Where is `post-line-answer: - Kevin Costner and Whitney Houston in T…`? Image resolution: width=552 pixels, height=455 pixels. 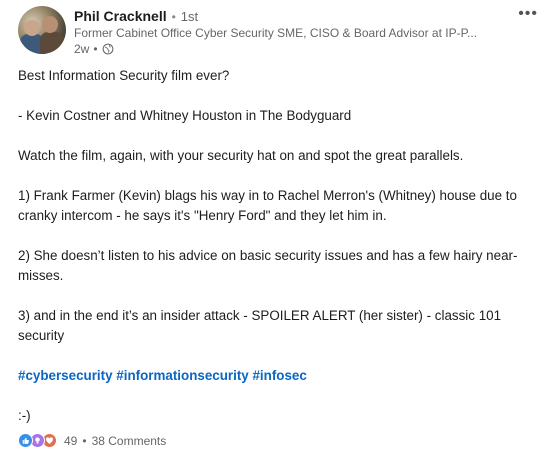 post-line-answer: - Kevin Costner and Whitney Houston in T… is located at coordinates (185, 115).